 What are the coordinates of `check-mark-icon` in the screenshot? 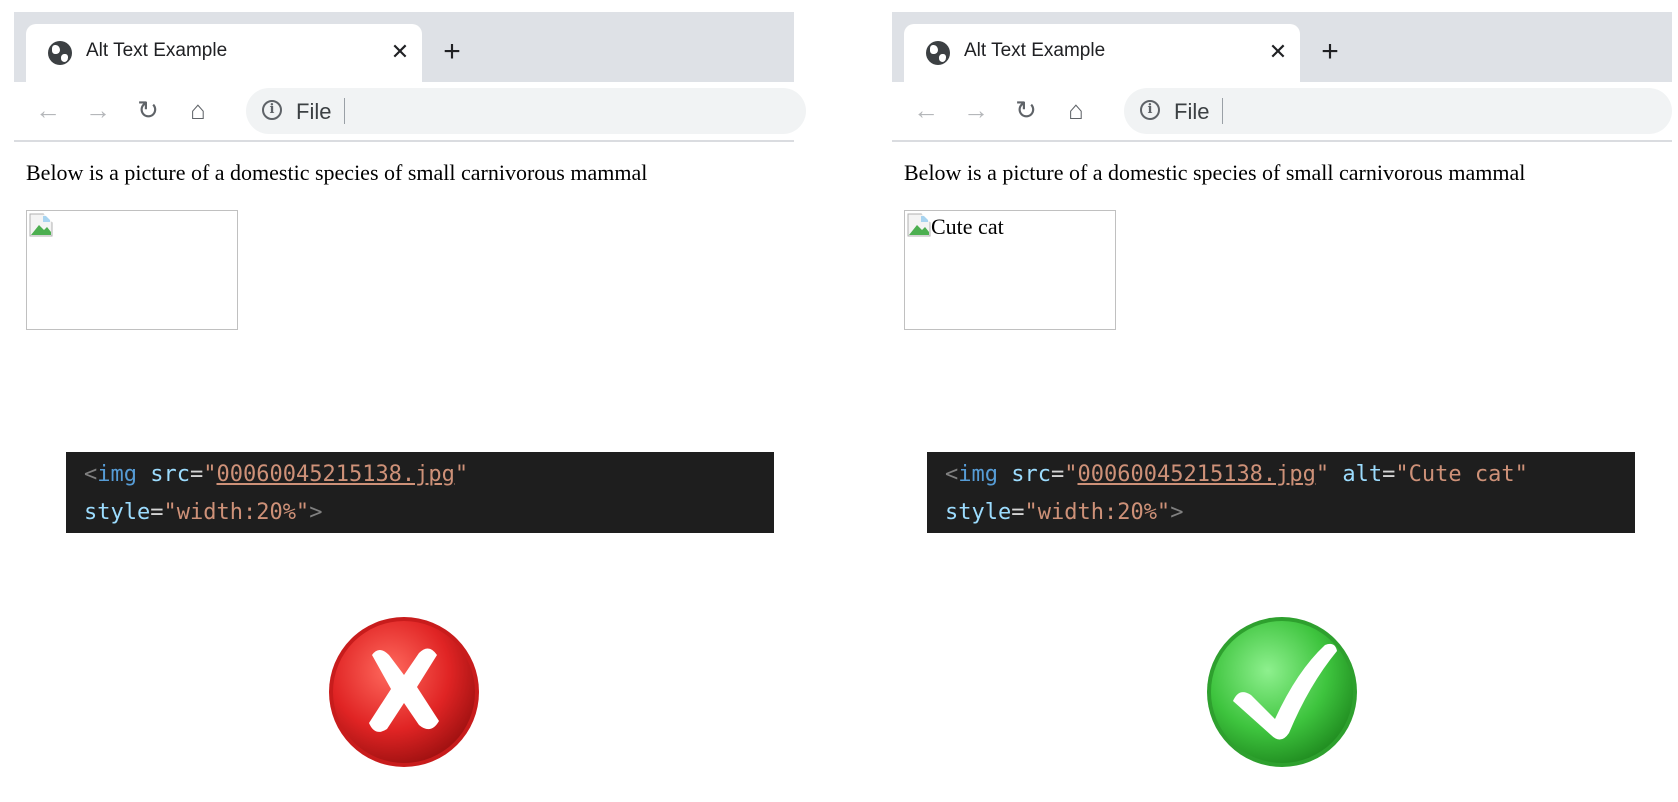 It's located at (1282, 692).